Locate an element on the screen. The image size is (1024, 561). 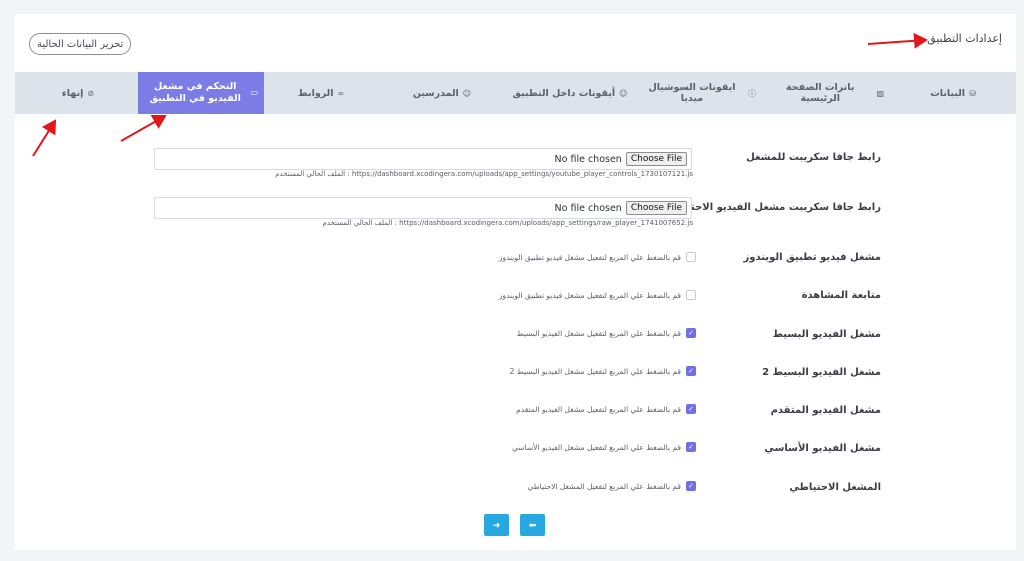
next-button: ➜ is located at coordinates (496, 525).